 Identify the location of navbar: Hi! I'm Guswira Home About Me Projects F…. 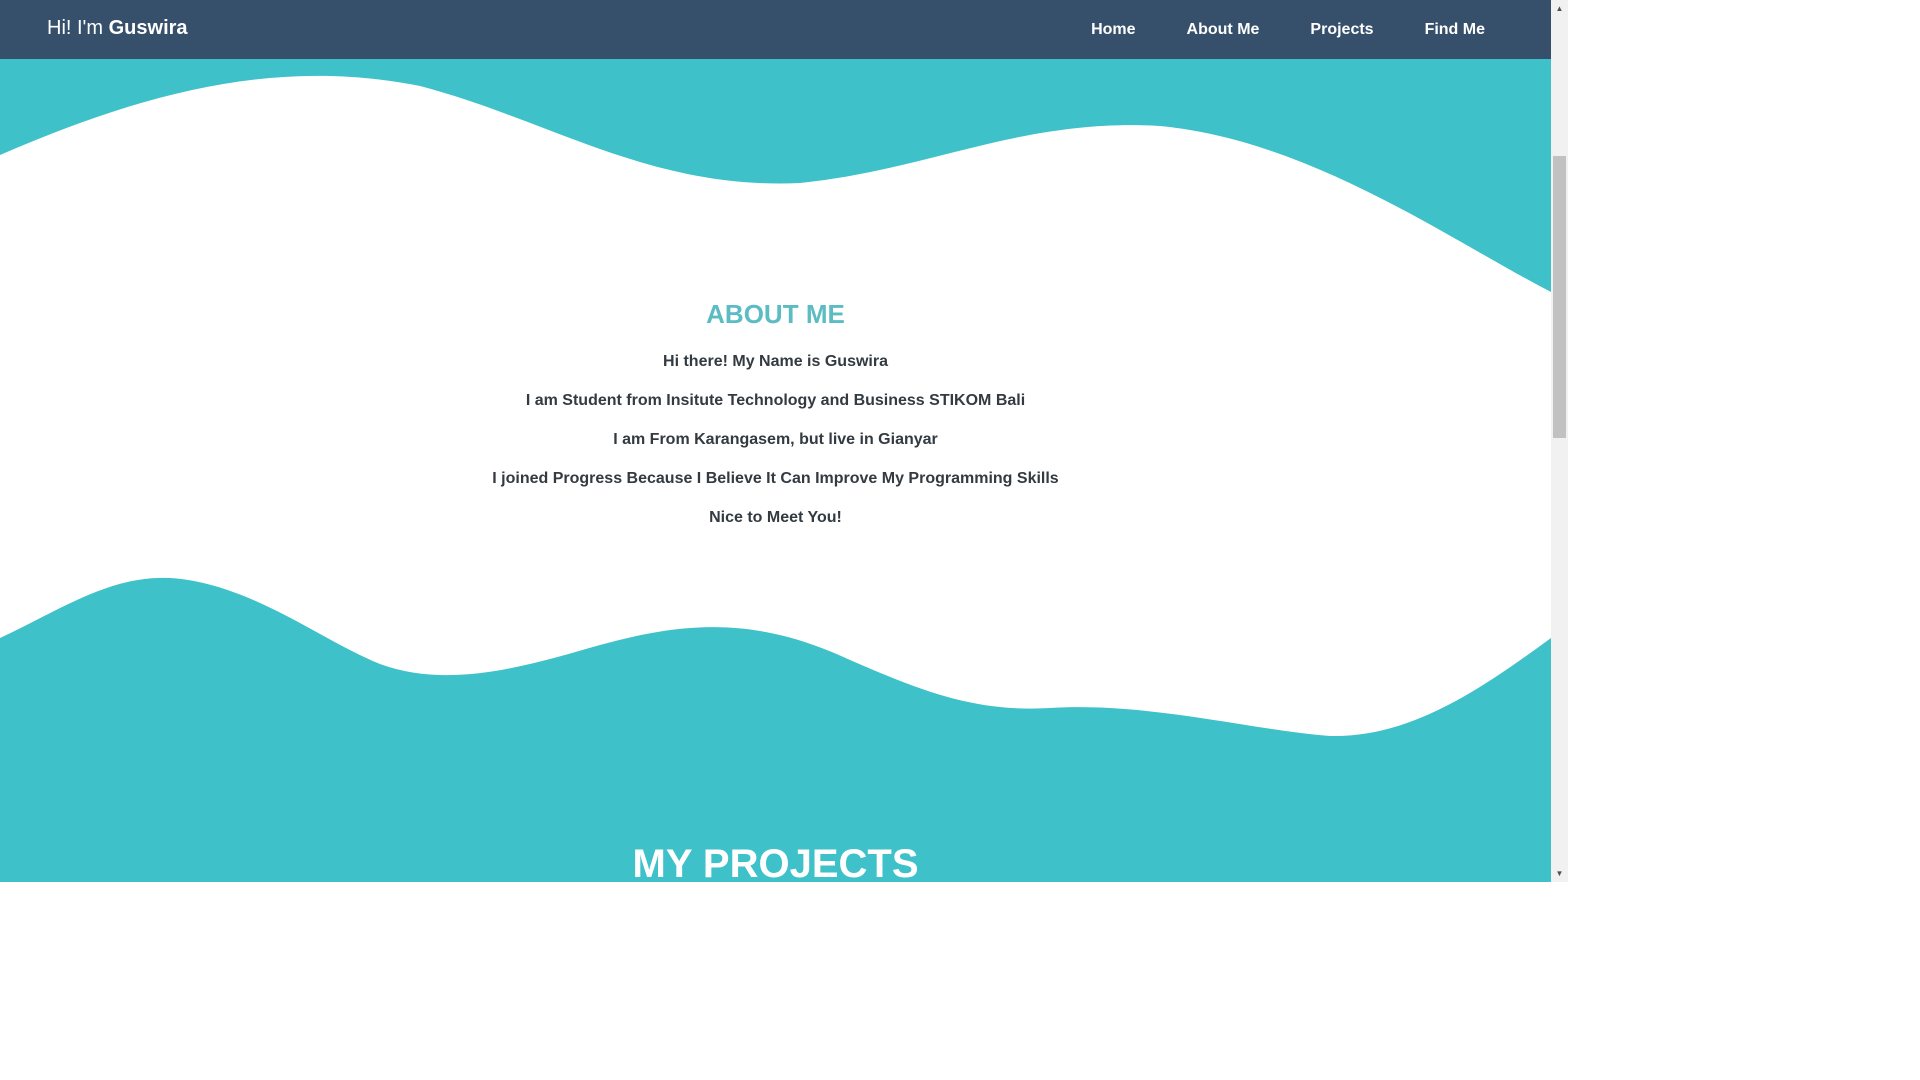
(775, 29).